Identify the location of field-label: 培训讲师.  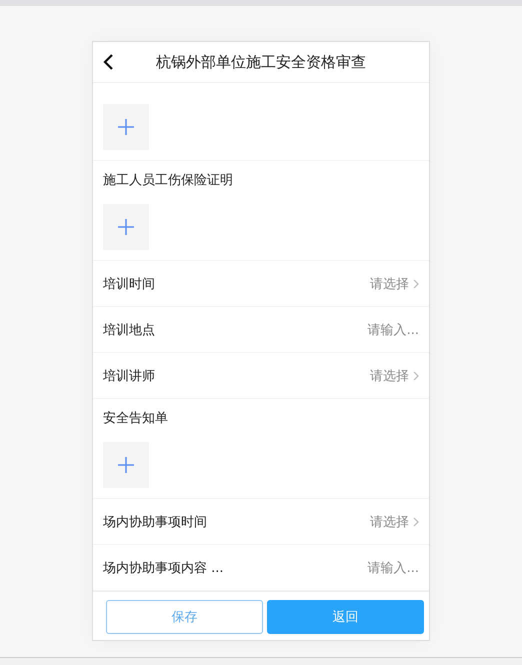
(129, 376).